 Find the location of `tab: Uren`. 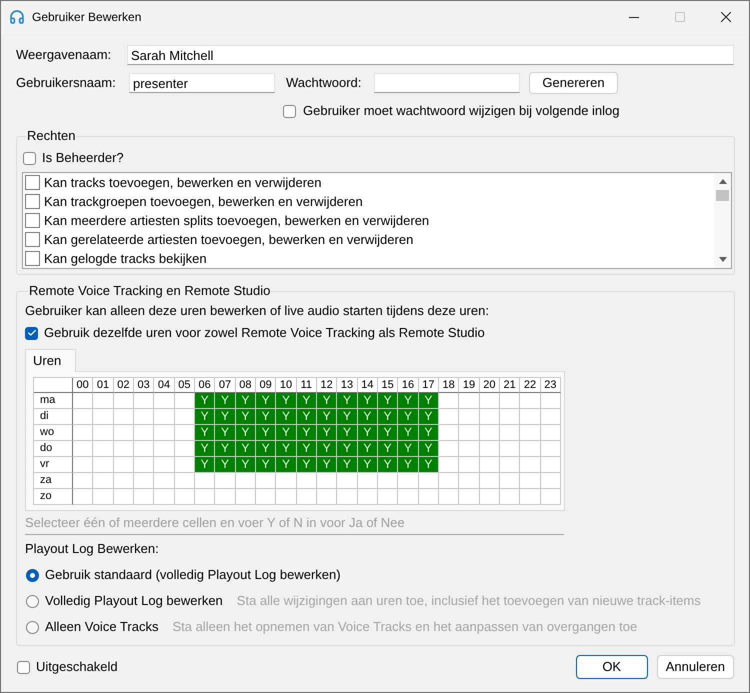

tab: Uren is located at coordinates (50, 360).